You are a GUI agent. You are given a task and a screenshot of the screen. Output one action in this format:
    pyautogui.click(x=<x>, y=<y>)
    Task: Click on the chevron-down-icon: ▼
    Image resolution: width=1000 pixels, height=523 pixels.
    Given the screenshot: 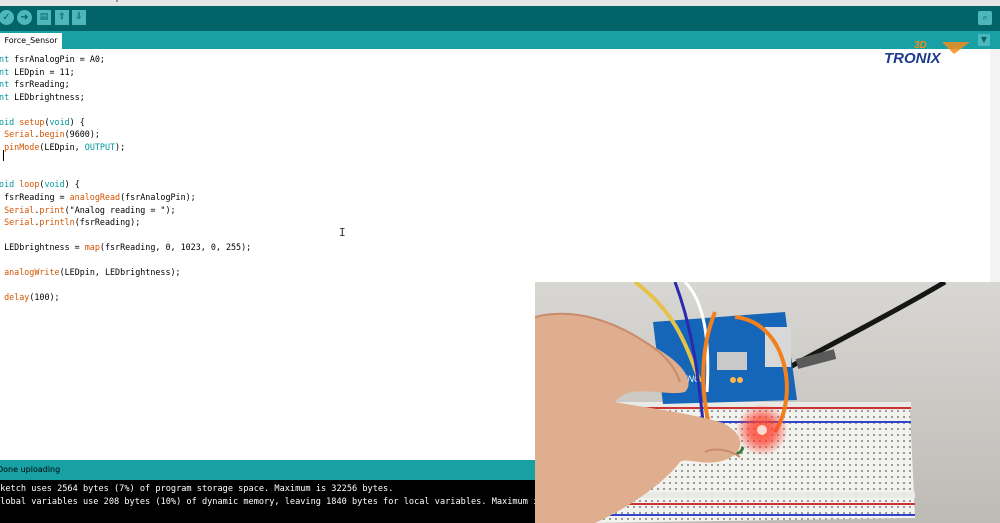 What is the action you would take?
    pyautogui.click(x=984, y=39)
    